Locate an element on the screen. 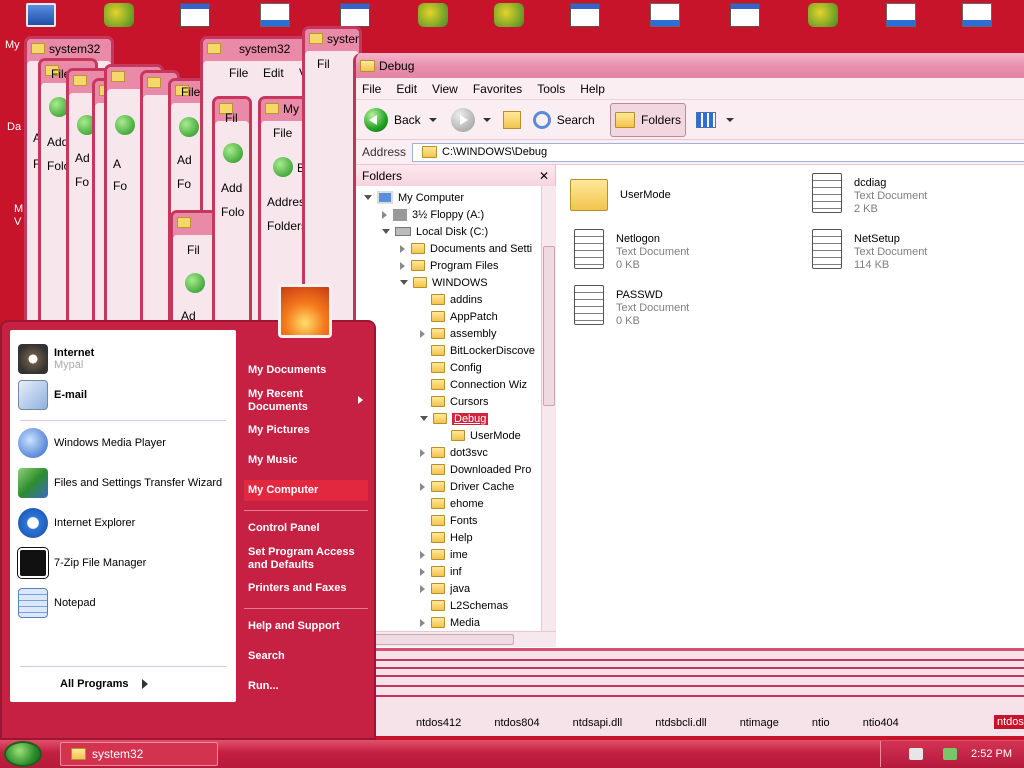 This screenshot has width=1024, height=768. title-bar: Debug is located at coordinates (690, 65).